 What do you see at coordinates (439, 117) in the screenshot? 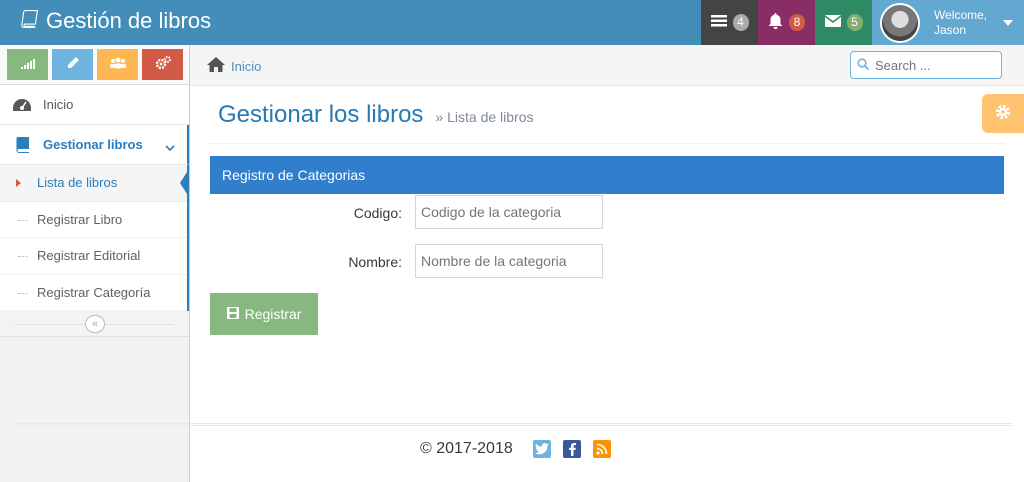
I see `double-angle-right-icon: »` at bounding box center [439, 117].